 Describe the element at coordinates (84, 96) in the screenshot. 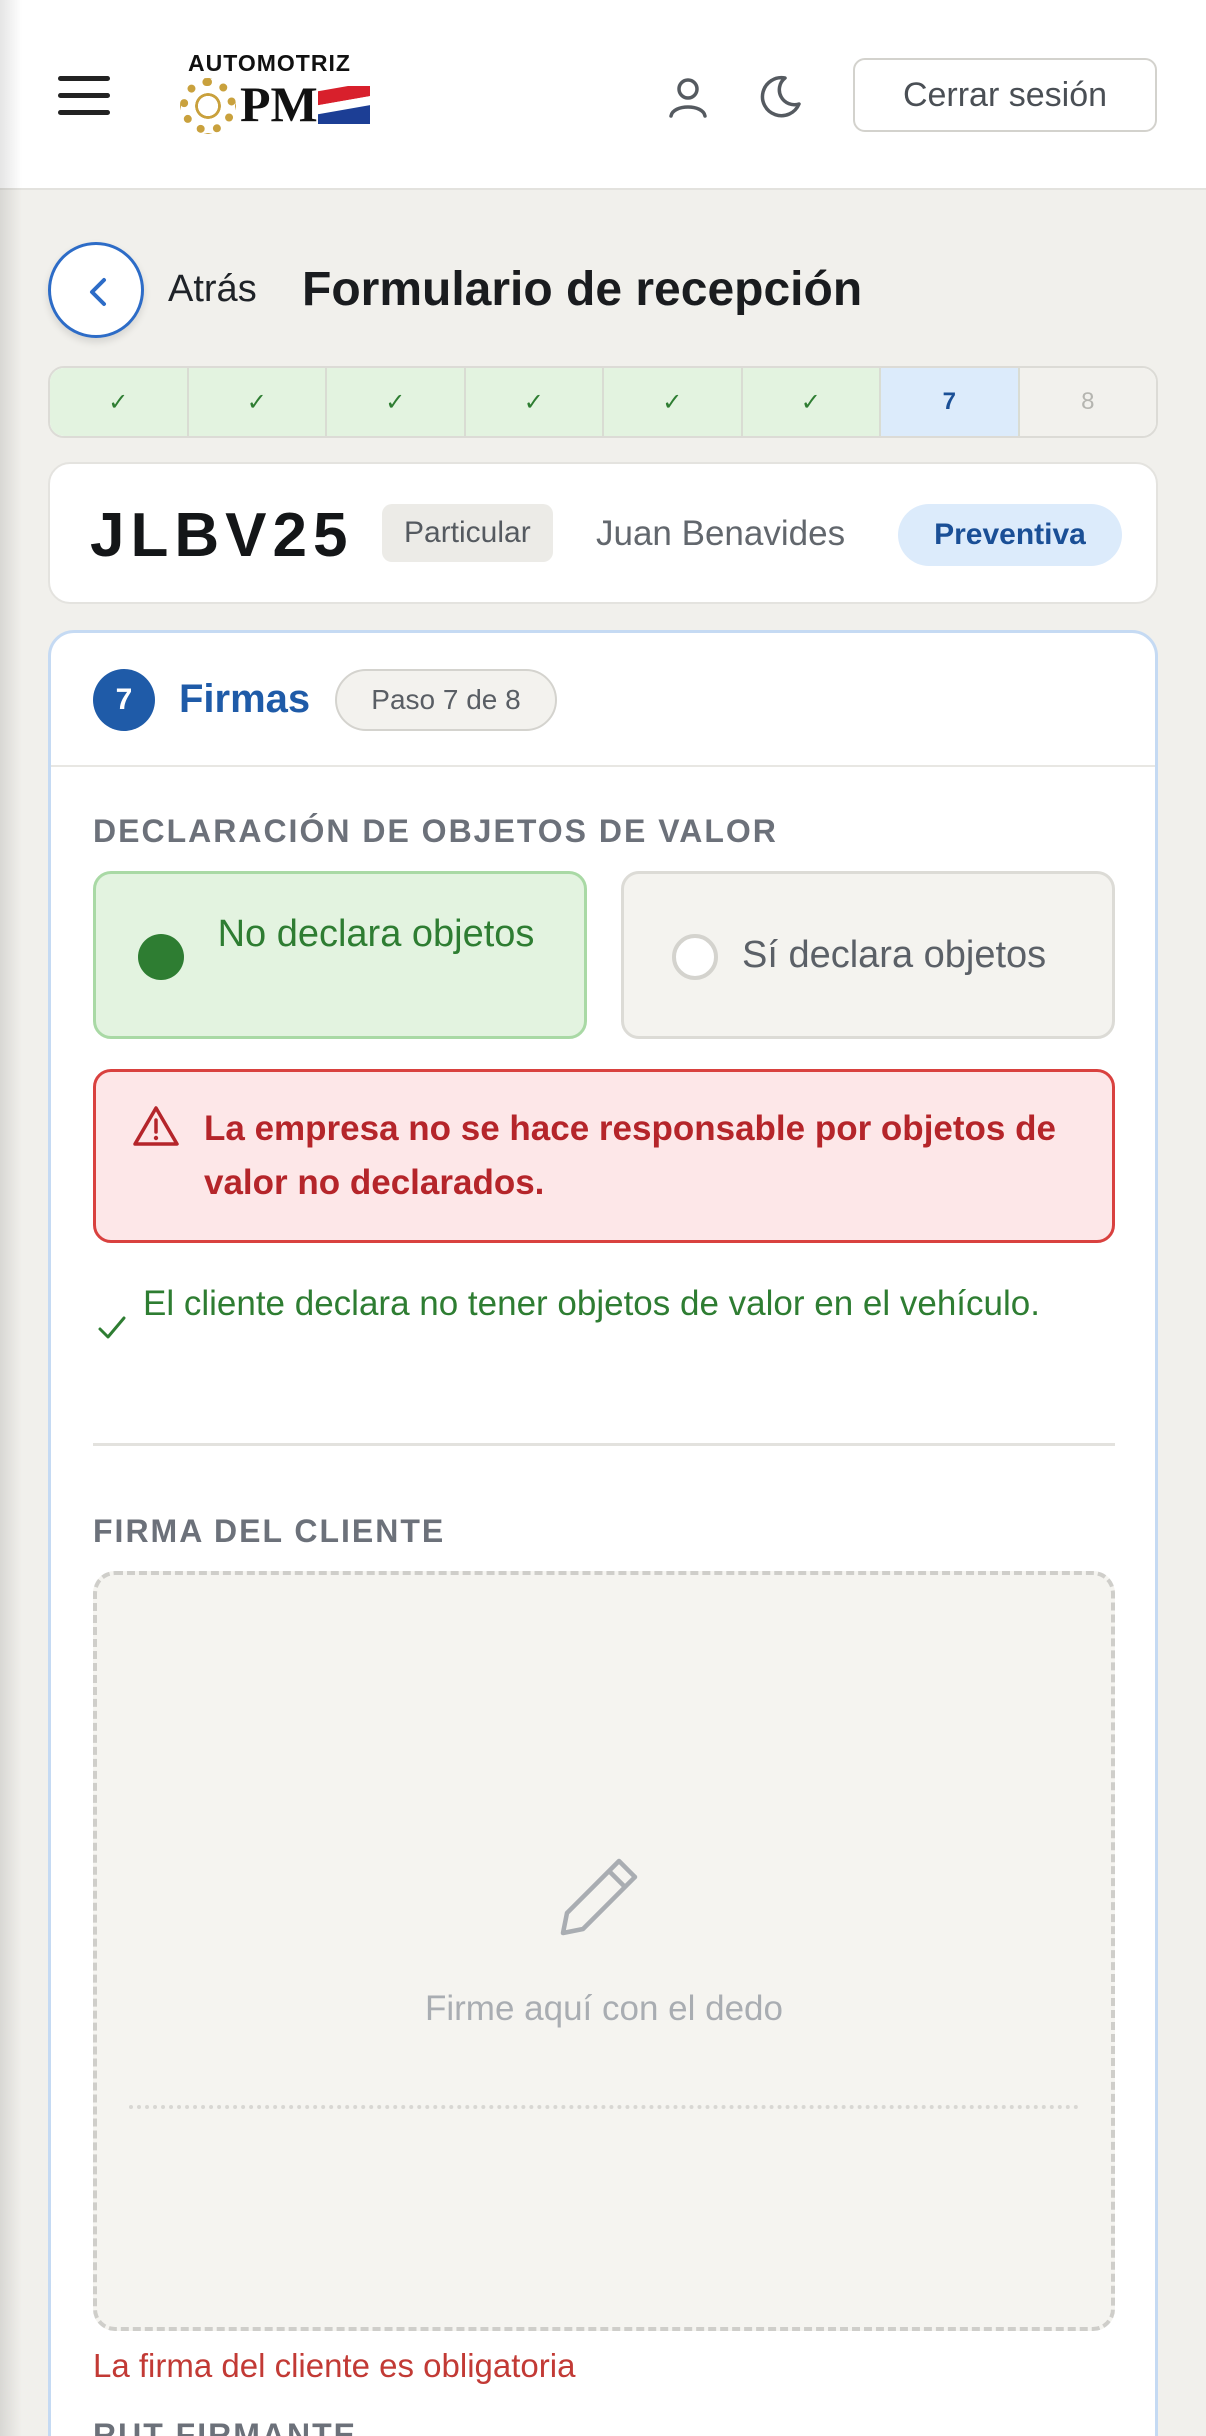

I see `menu-icon` at that location.